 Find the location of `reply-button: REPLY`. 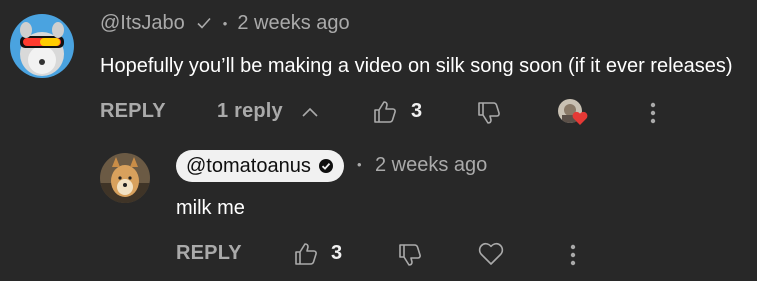

reply-button: REPLY is located at coordinates (133, 111).